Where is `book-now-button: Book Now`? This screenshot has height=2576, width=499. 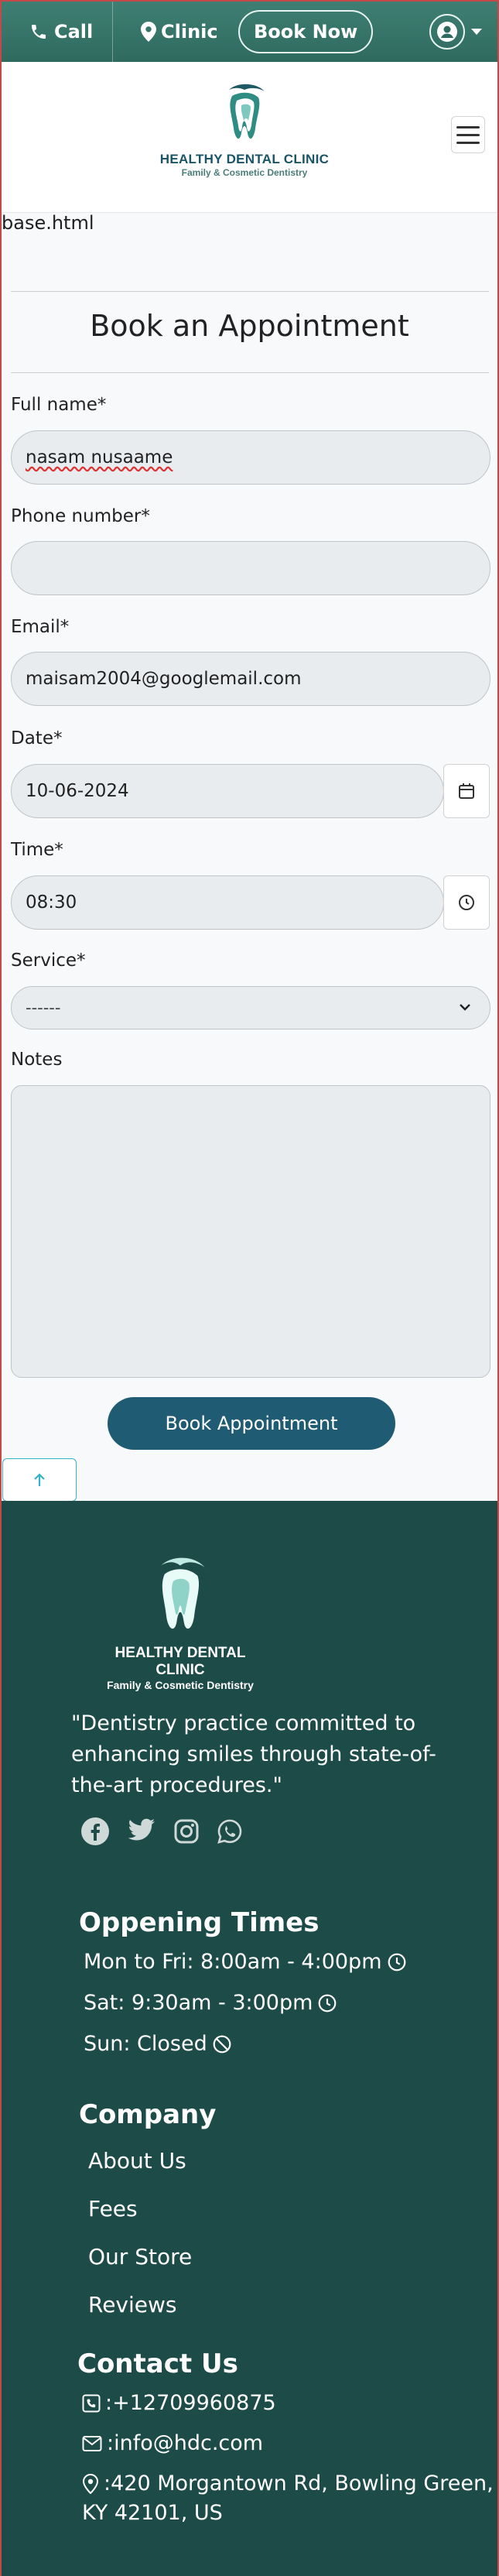
book-now-button: Book Now is located at coordinates (306, 32).